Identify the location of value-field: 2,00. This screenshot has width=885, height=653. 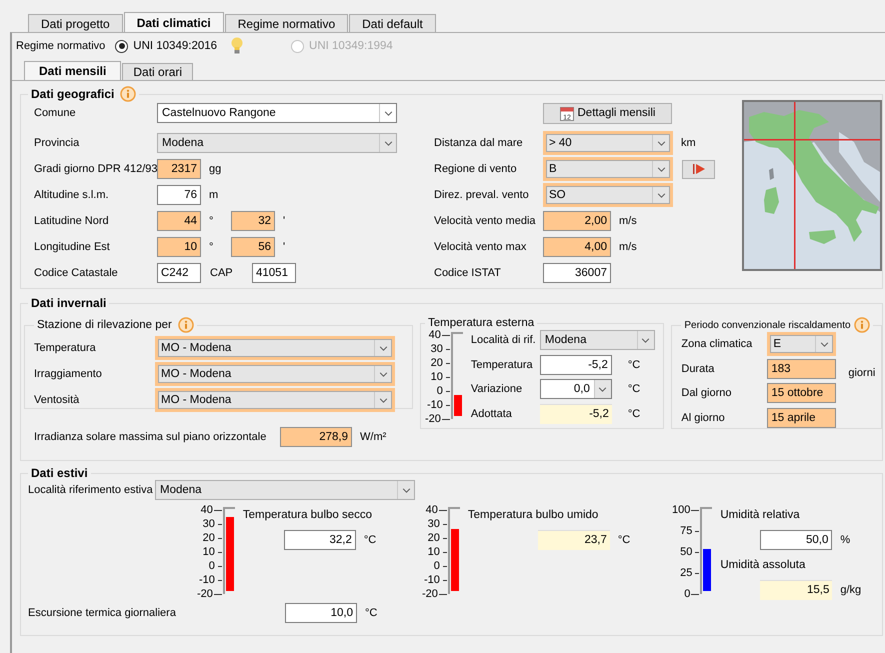
(577, 221).